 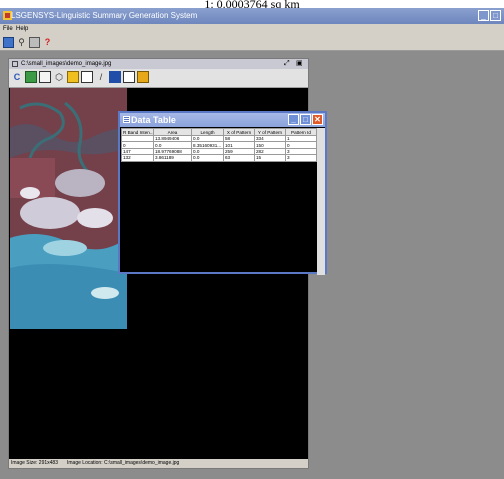 I want to click on settings-tool-icon, so click(x=143, y=77).